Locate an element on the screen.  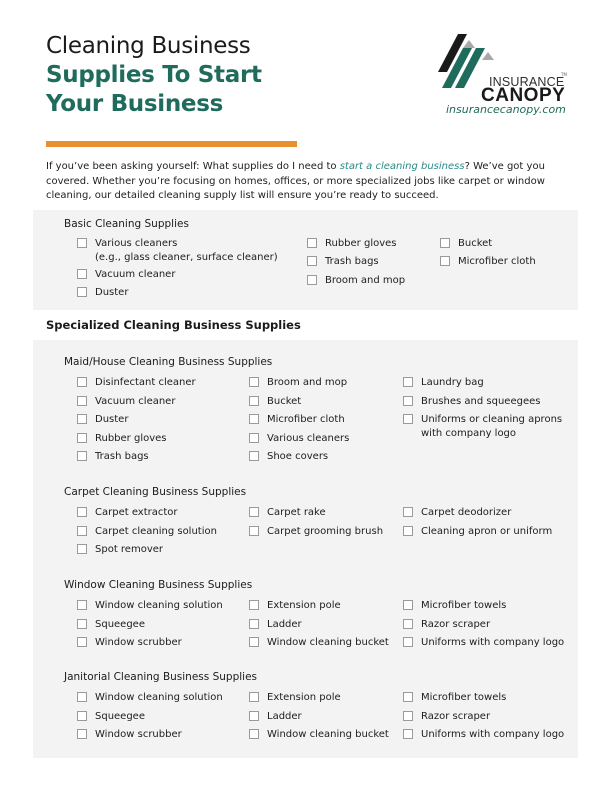
title-line-2: Supplies To Start is located at coordinates (154, 75).